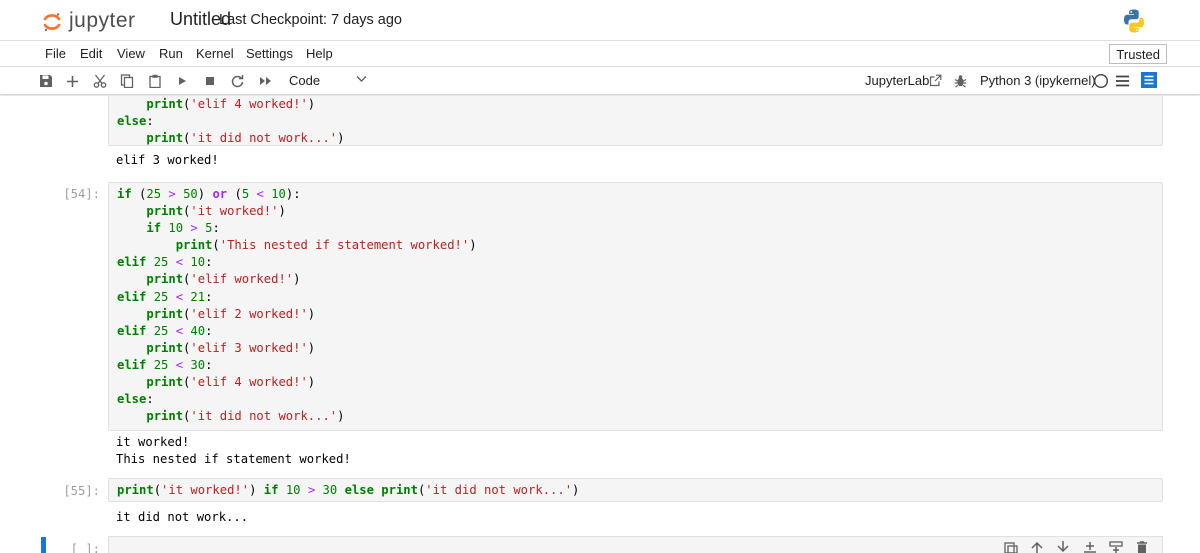 This screenshot has width=1200, height=553. Describe the element at coordinates (1063, 547) in the screenshot. I see `move-down-icon` at that location.